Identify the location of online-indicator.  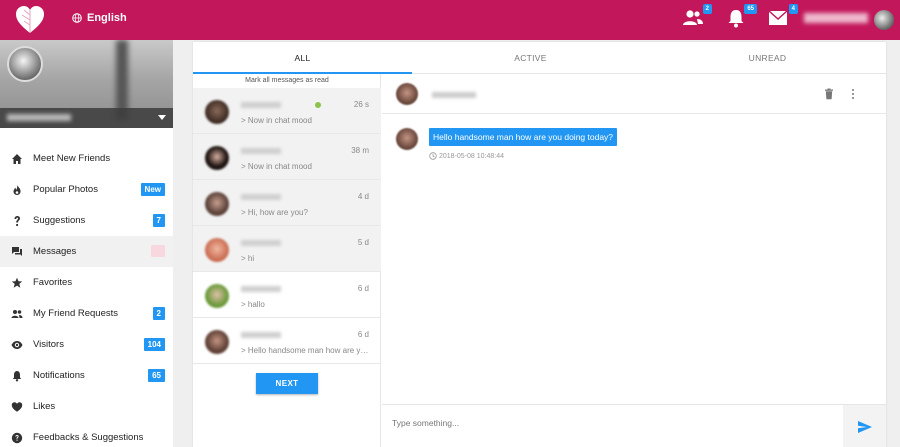
(318, 105).